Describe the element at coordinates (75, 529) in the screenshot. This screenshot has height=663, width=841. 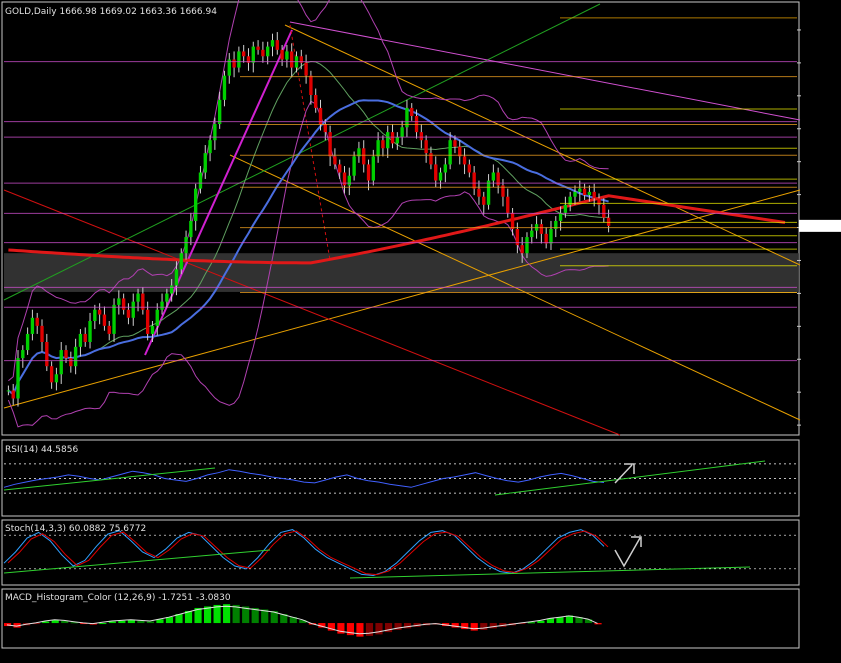
I see `stoch-title: Stoch(14,3,3) 60.0882 75.6772` at that location.